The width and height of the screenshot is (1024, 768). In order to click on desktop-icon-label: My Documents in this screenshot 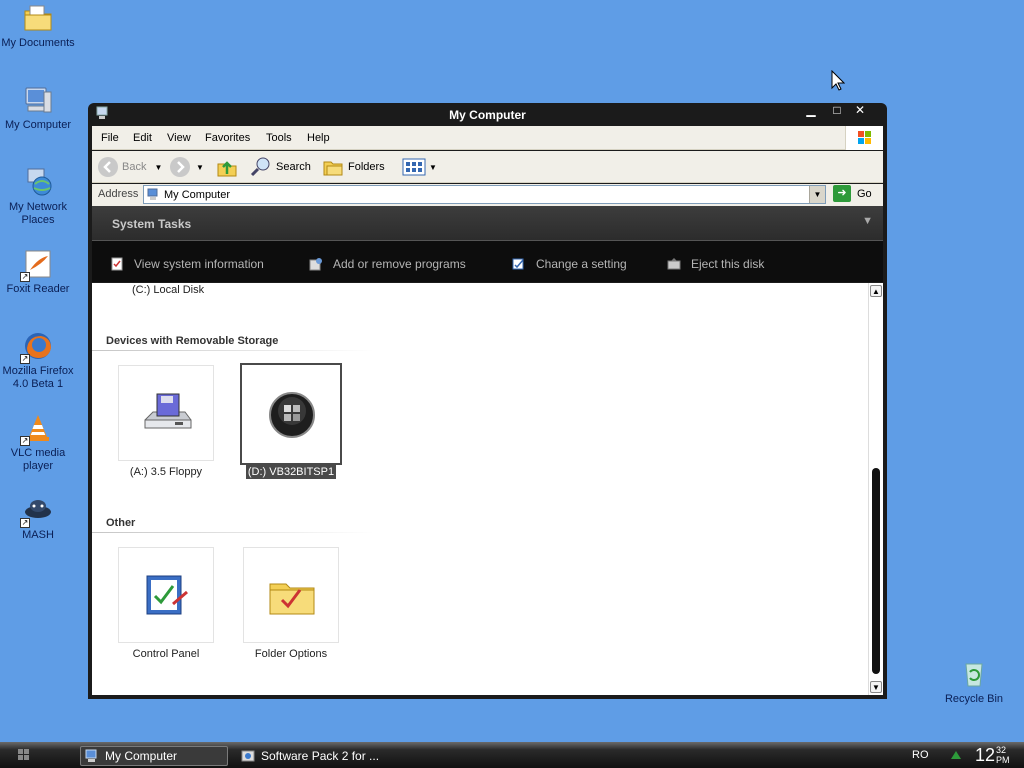, I will do `click(38, 43)`.